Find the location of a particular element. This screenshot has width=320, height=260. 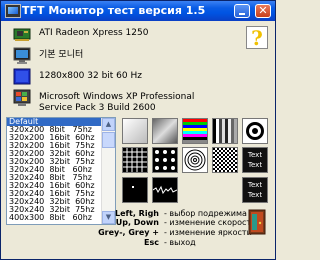

help-button: ? is located at coordinates (257, 37).